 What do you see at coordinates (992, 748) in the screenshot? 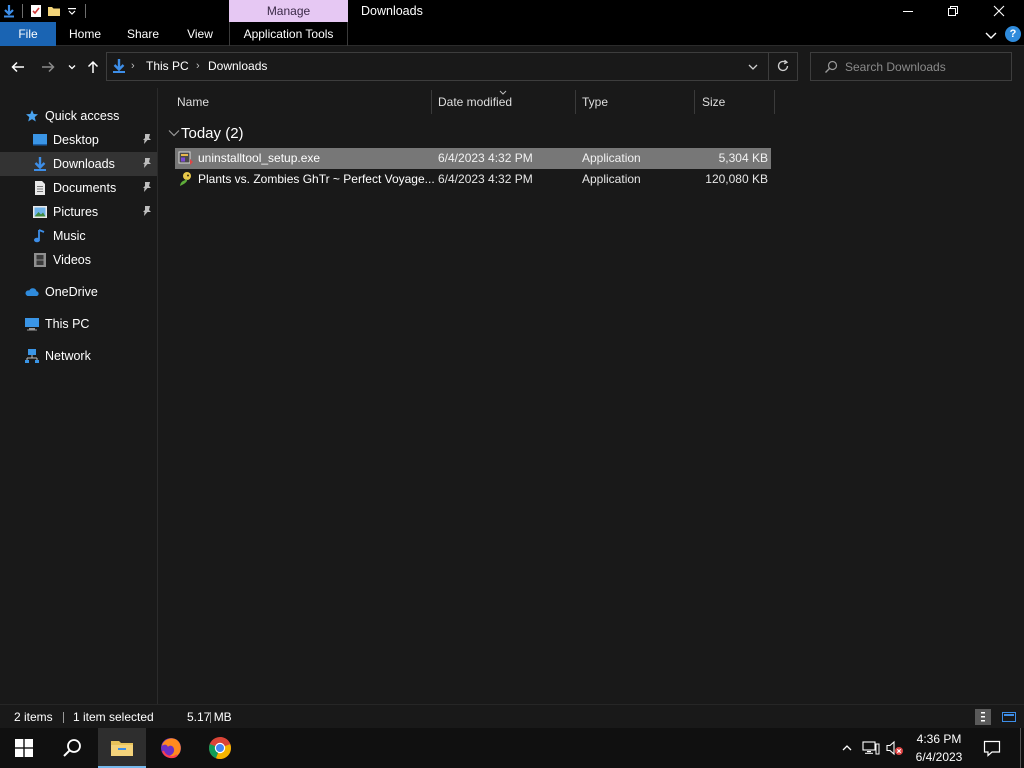
I see `notifications-icon` at bounding box center [992, 748].